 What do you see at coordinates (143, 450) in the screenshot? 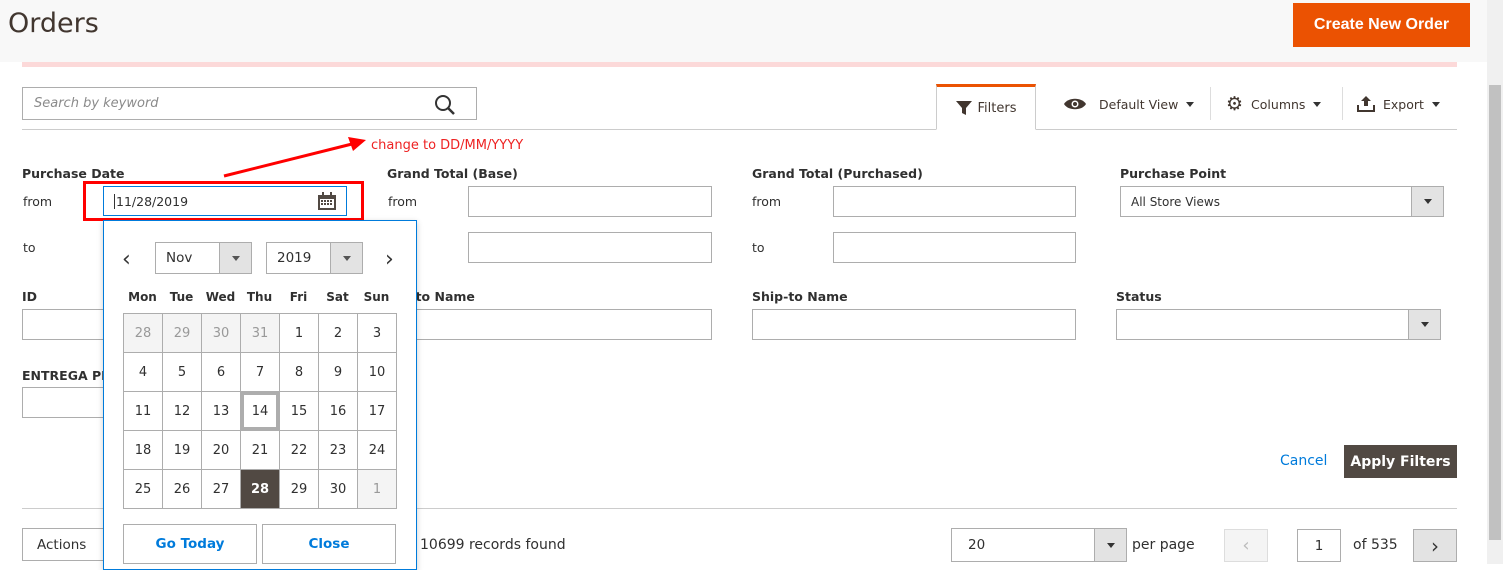
I see `calendar-day: 18` at bounding box center [143, 450].